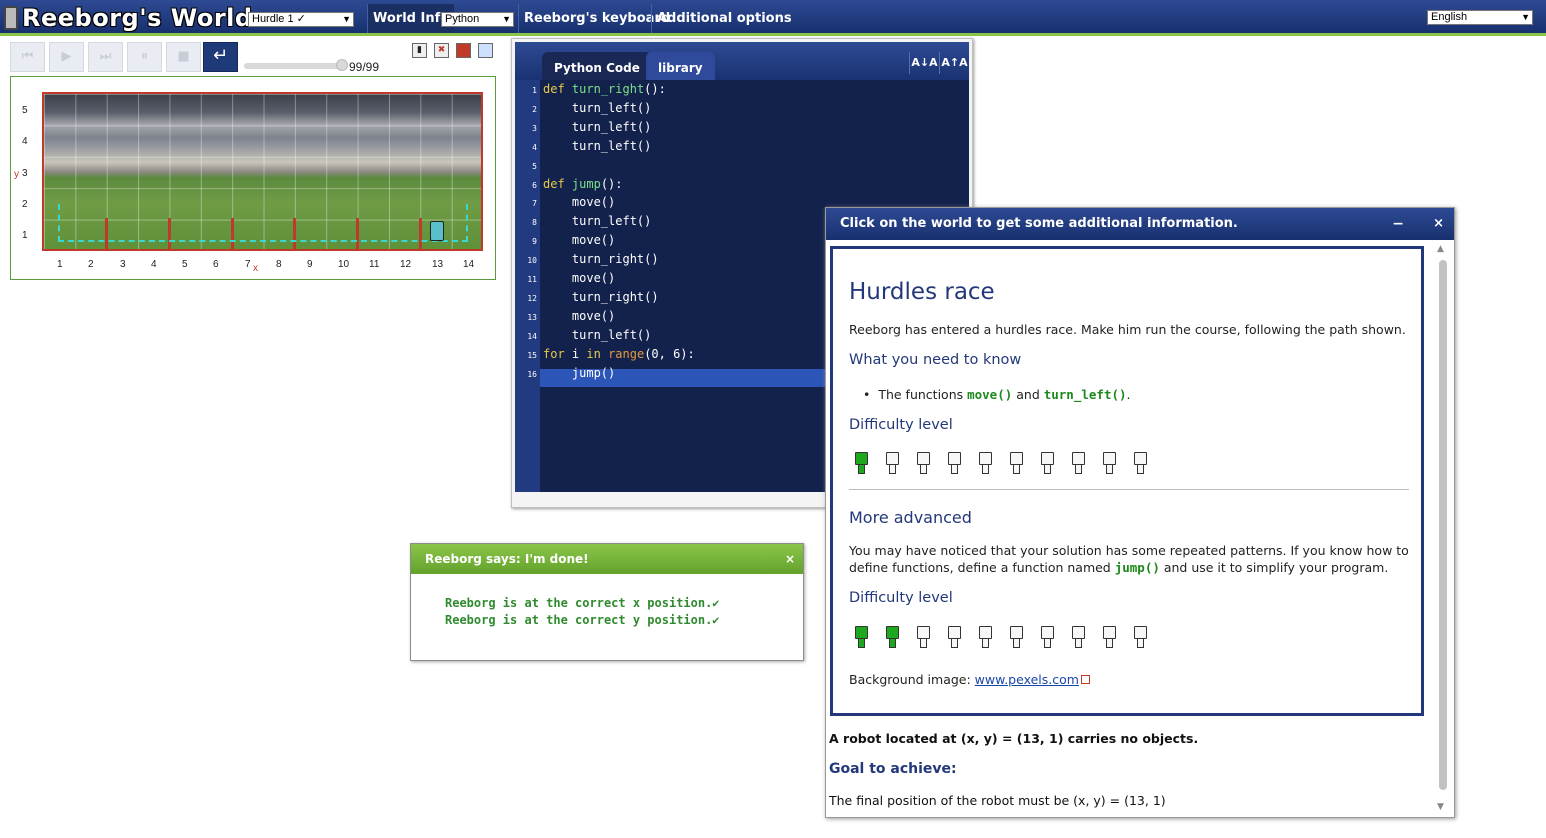 The width and height of the screenshot is (1546, 838). What do you see at coordinates (1480, 17) in the screenshot?
I see `ui-language-select: English ▼` at bounding box center [1480, 17].